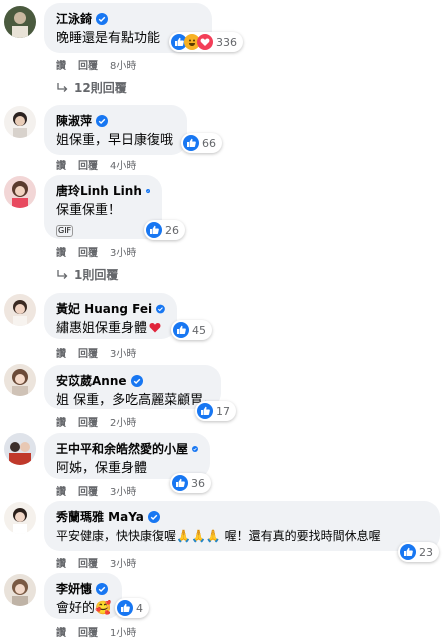 This screenshot has width=444, height=640. I want to click on comment-text: 繡惠姐保重身體, so click(110, 328).